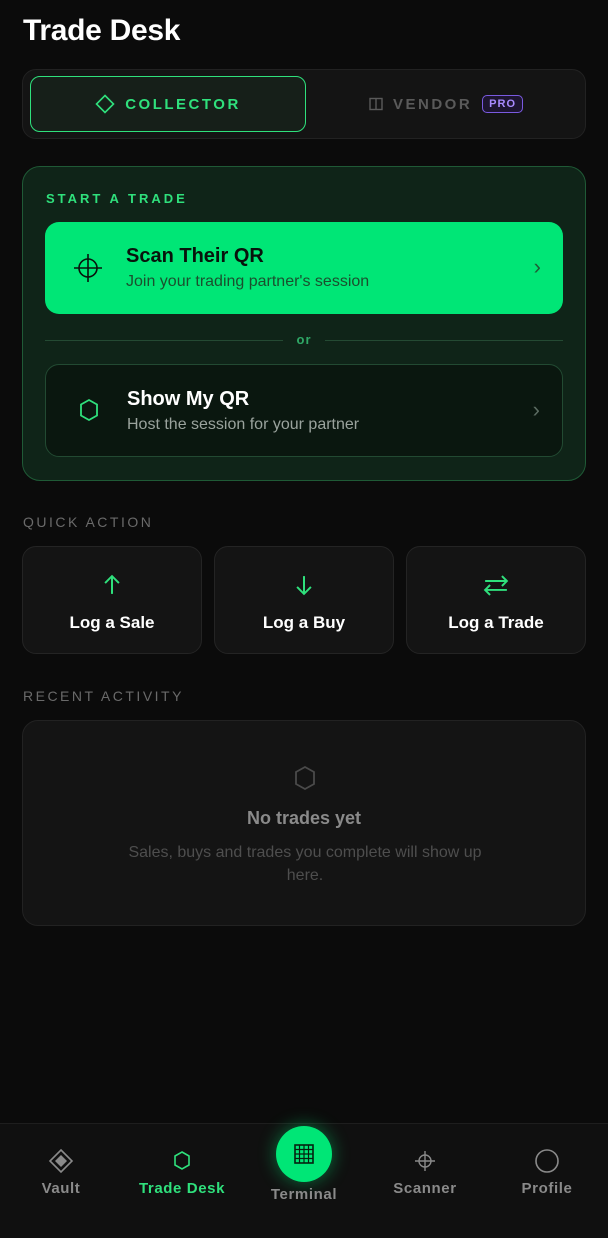  What do you see at coordinates (88, 522) in the screenshot?
I see `quick-action-label: QUICK ACTION` at bounding box center [88, 522].